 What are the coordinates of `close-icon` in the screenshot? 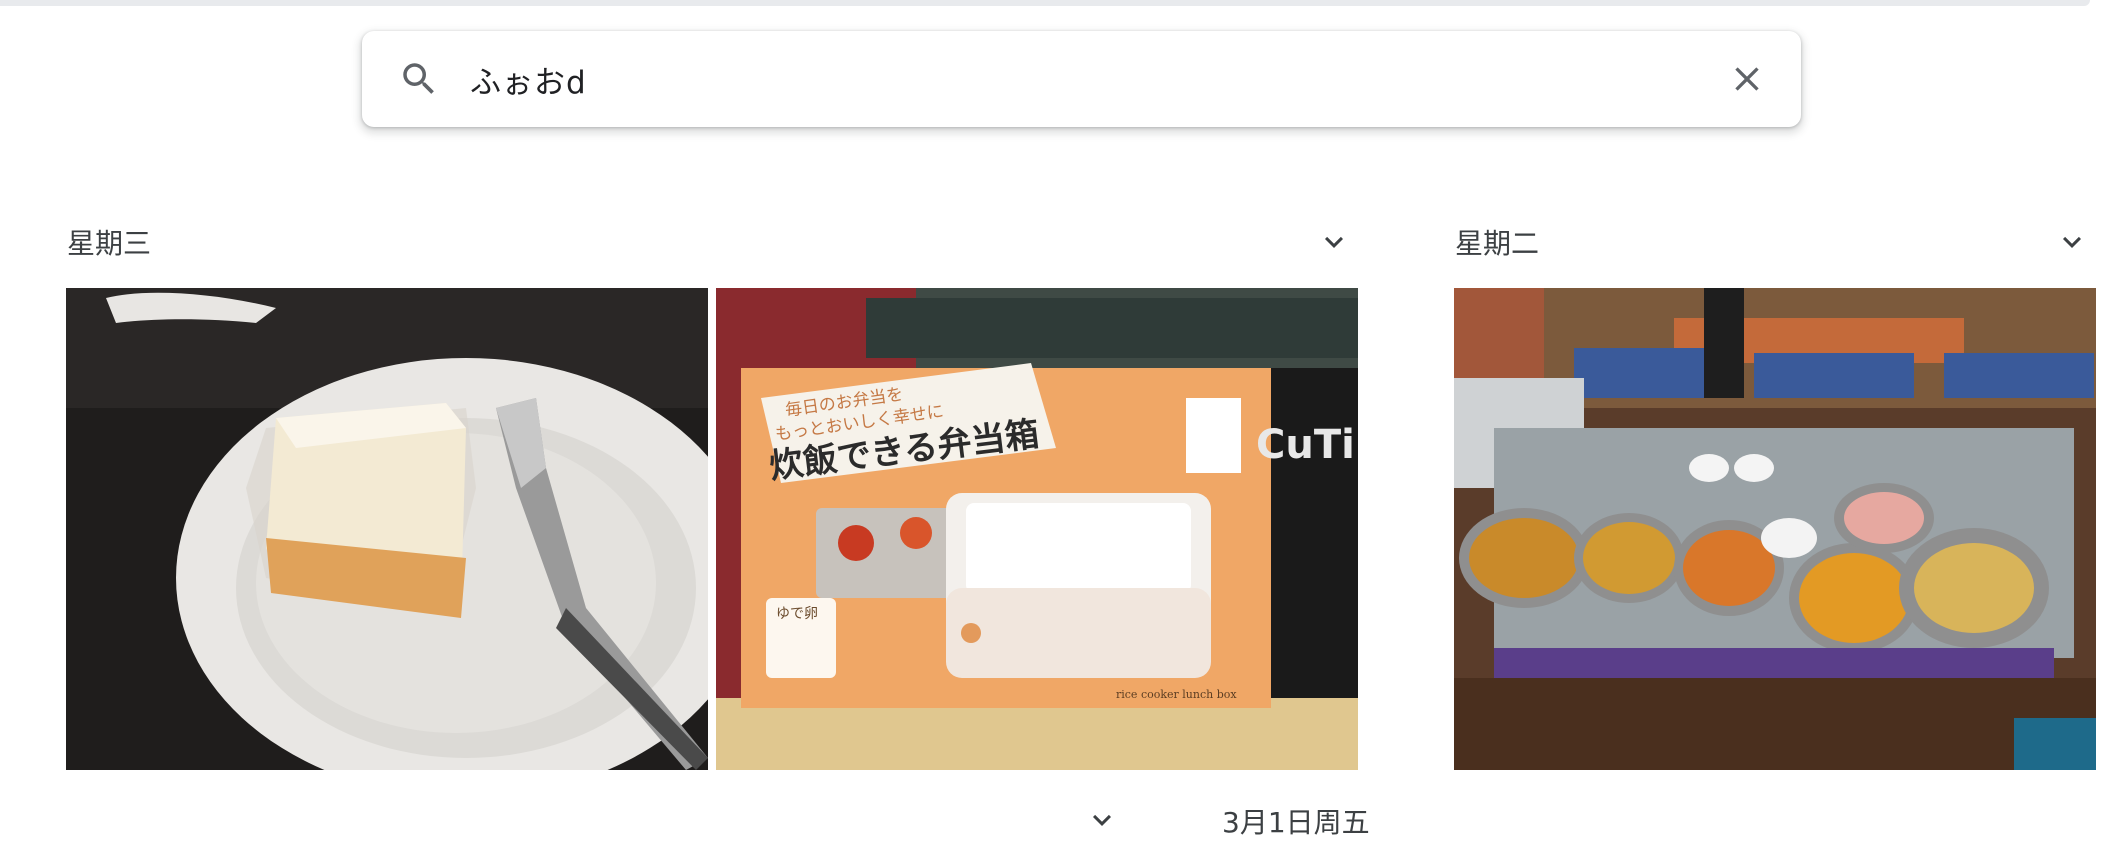 It's located at (1747, 79).